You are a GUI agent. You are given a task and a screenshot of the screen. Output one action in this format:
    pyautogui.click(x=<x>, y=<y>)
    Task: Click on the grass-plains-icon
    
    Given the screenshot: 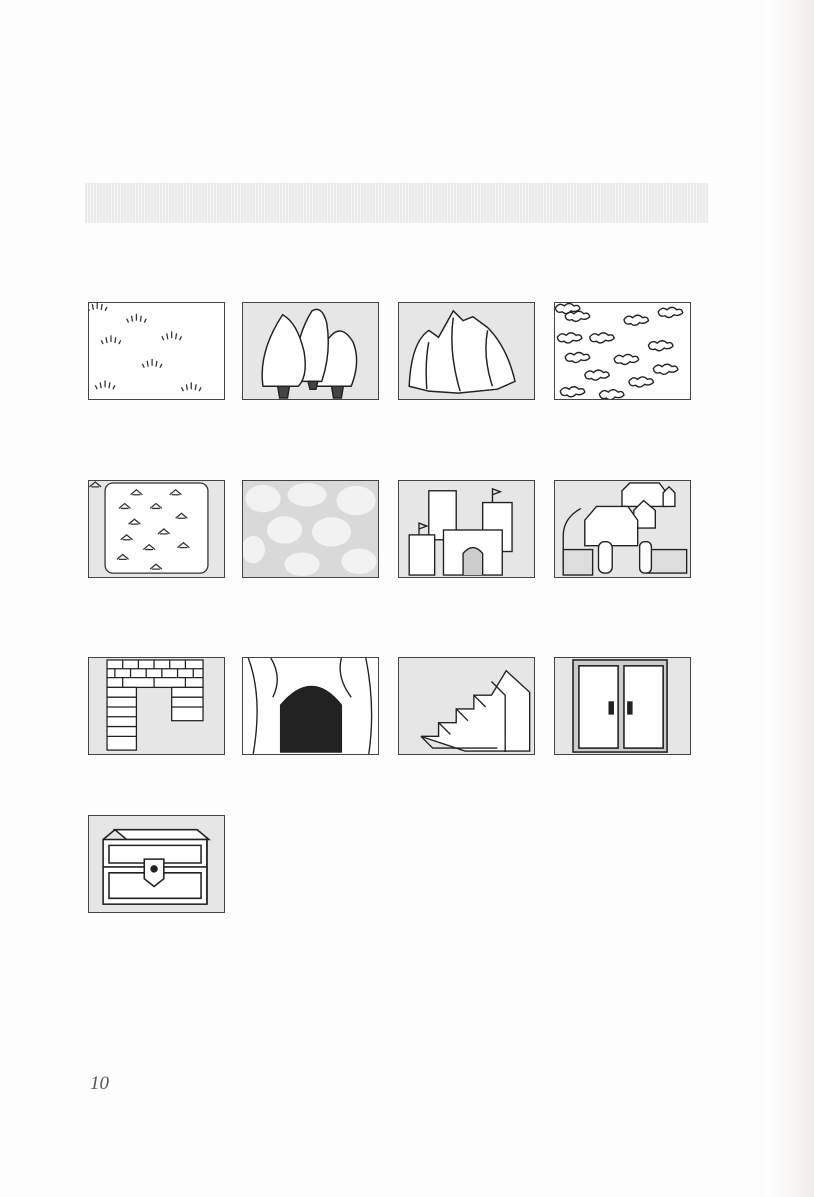 What is the action you would take?
    pyautogui.click(x=156, y=351)
    